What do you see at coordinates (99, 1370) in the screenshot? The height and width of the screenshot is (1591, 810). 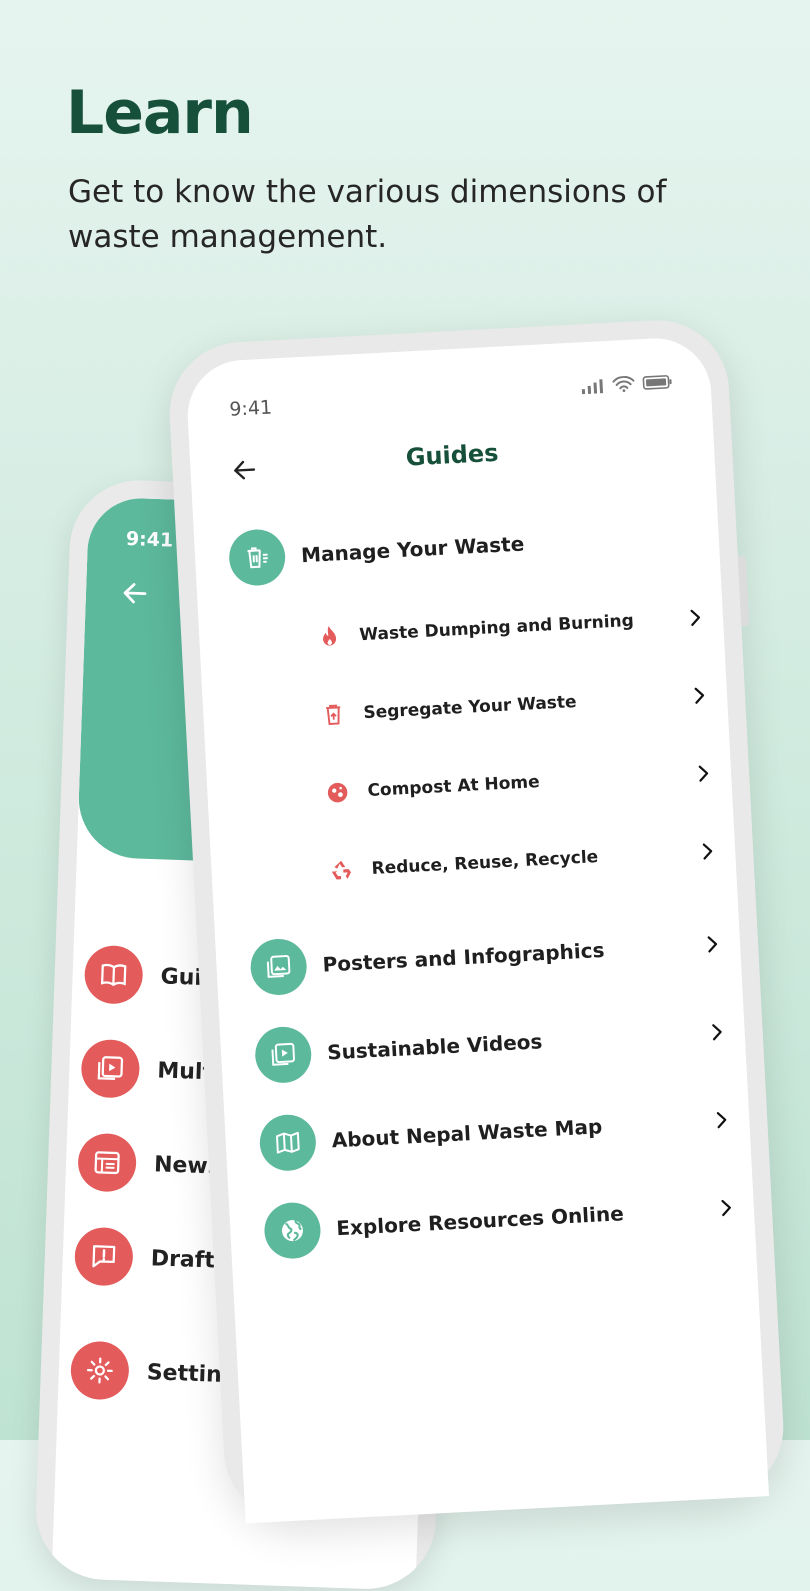 I see `gear-icon` at bounding box center [99, 1370].